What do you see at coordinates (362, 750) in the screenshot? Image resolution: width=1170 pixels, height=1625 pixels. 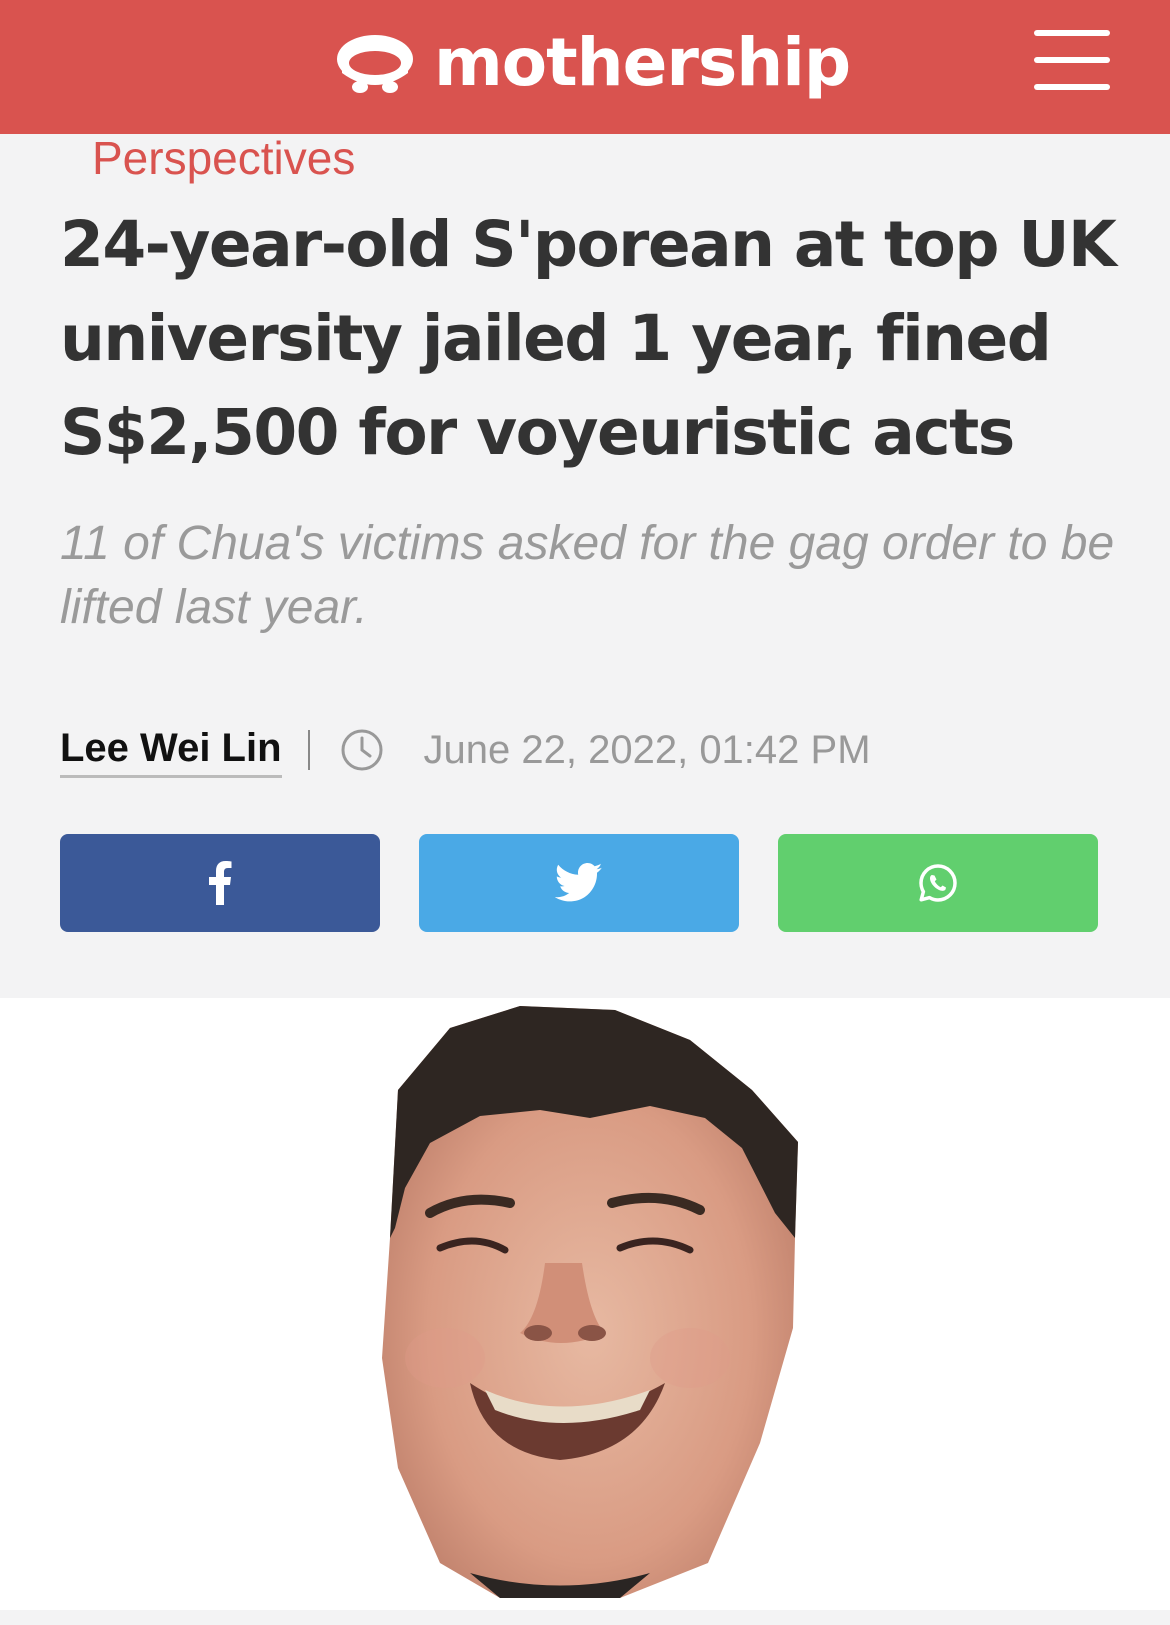 I see `clock-icon` at bounding box center [362, 750].